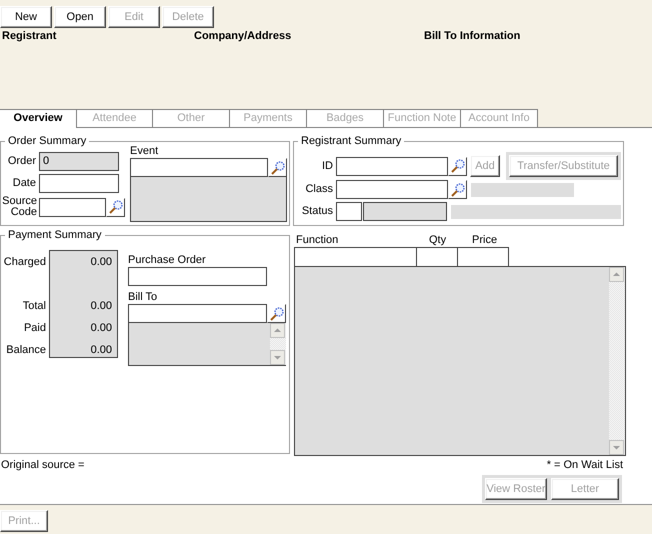 The width and height of the screenshot is (652, 534). I want to click on tab: Overview, so click(38, 118).